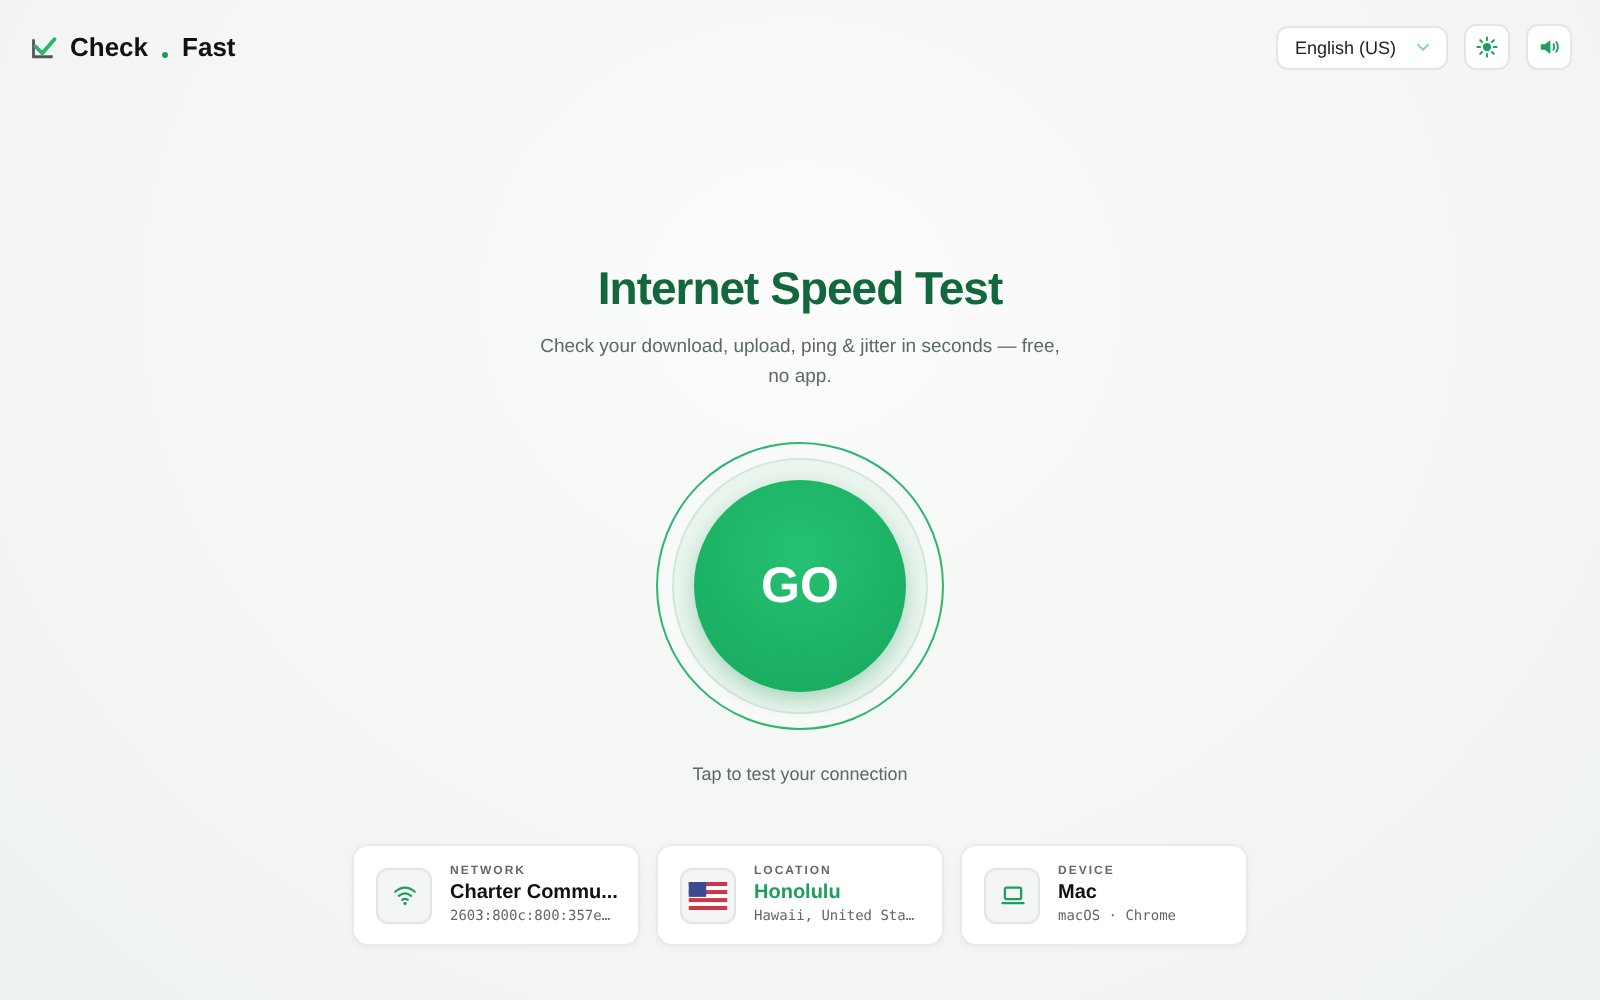 The width and height of the screenshot is (1600, 1000). I want to click on sound-button, so click(1549, 47).